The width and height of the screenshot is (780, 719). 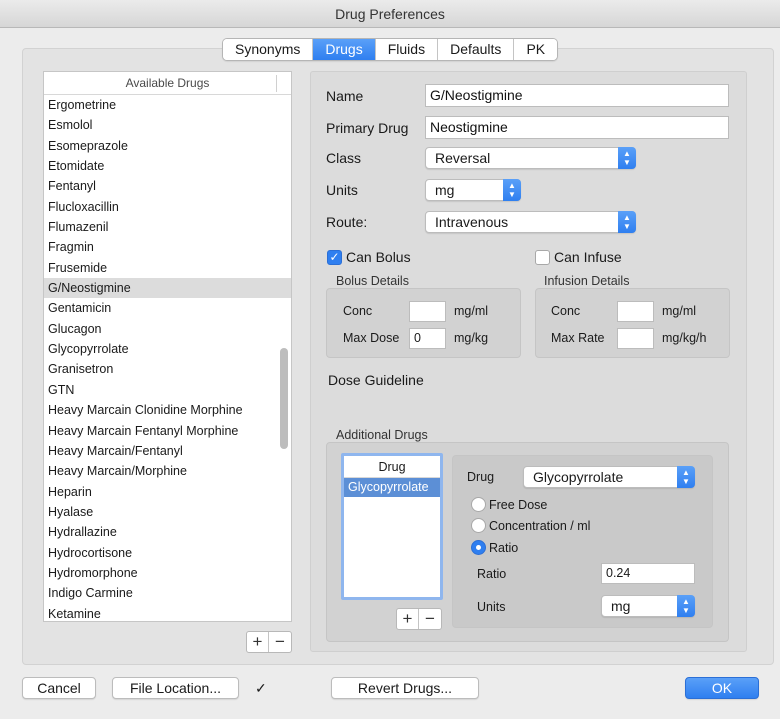 What do you see at coordinates (167, 247) in the screenshot?
I see `drug-list-item: Fragmin` at bounding box center [167, 247].